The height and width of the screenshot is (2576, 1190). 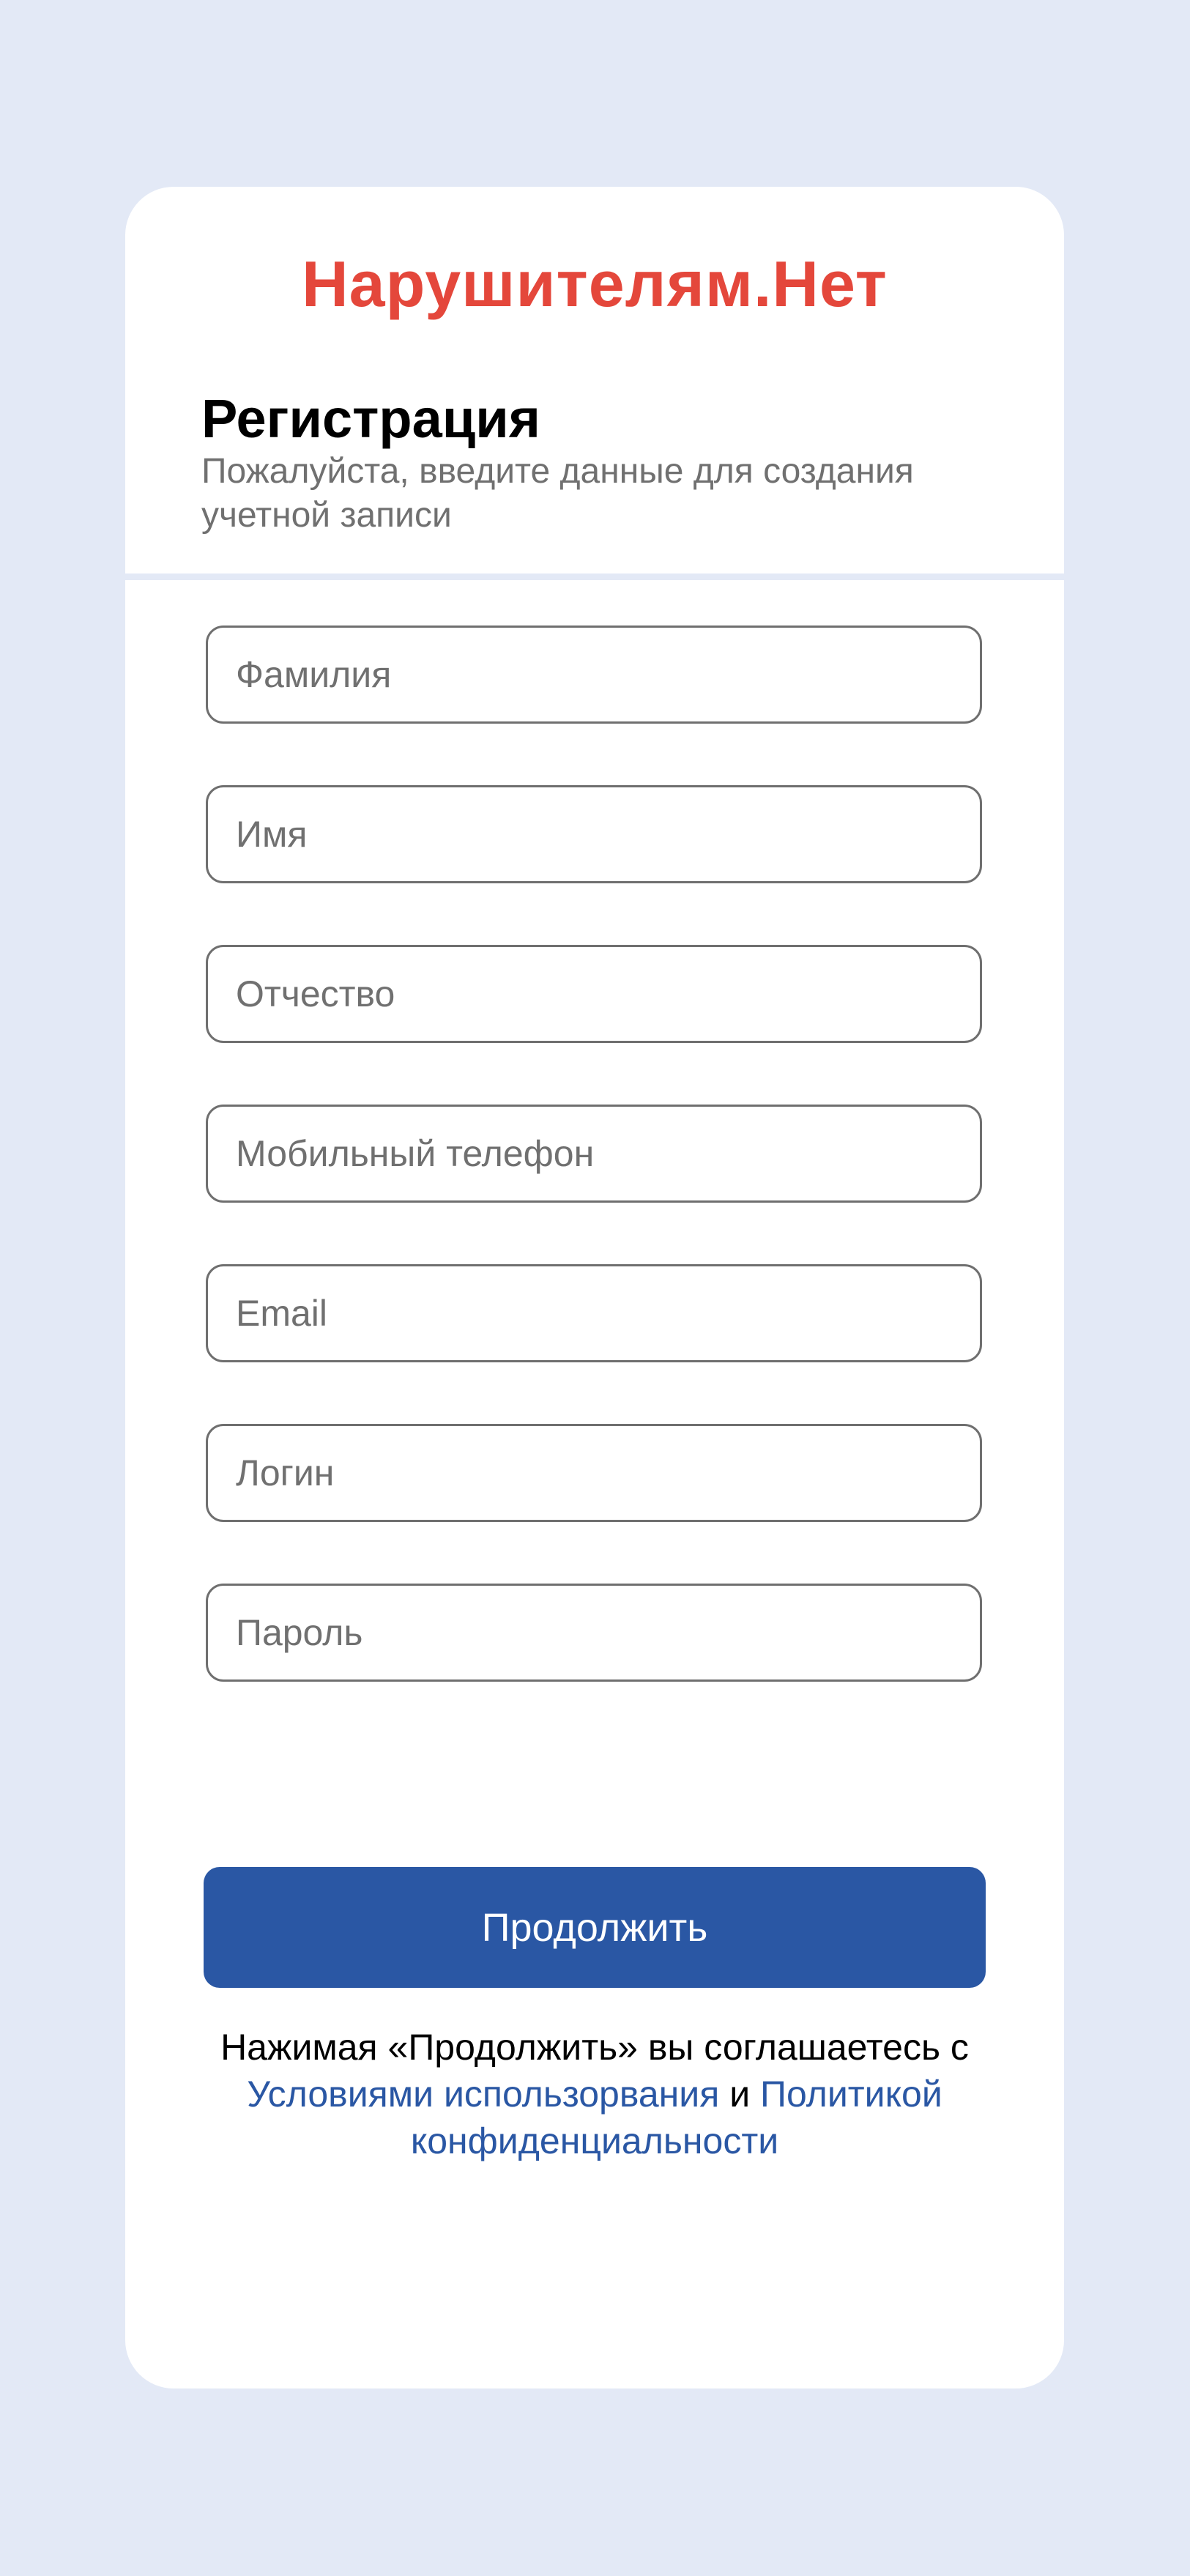 What do you see at coordinates (483, 2094) in the screenshot?
I see `terms-link: Условиями использорвания` at bounding box center [483, 2094].